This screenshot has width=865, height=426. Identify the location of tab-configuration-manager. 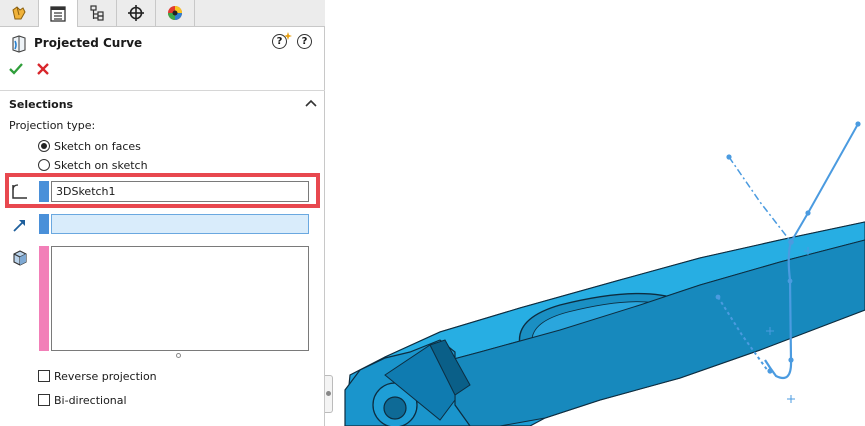
(97, 13).